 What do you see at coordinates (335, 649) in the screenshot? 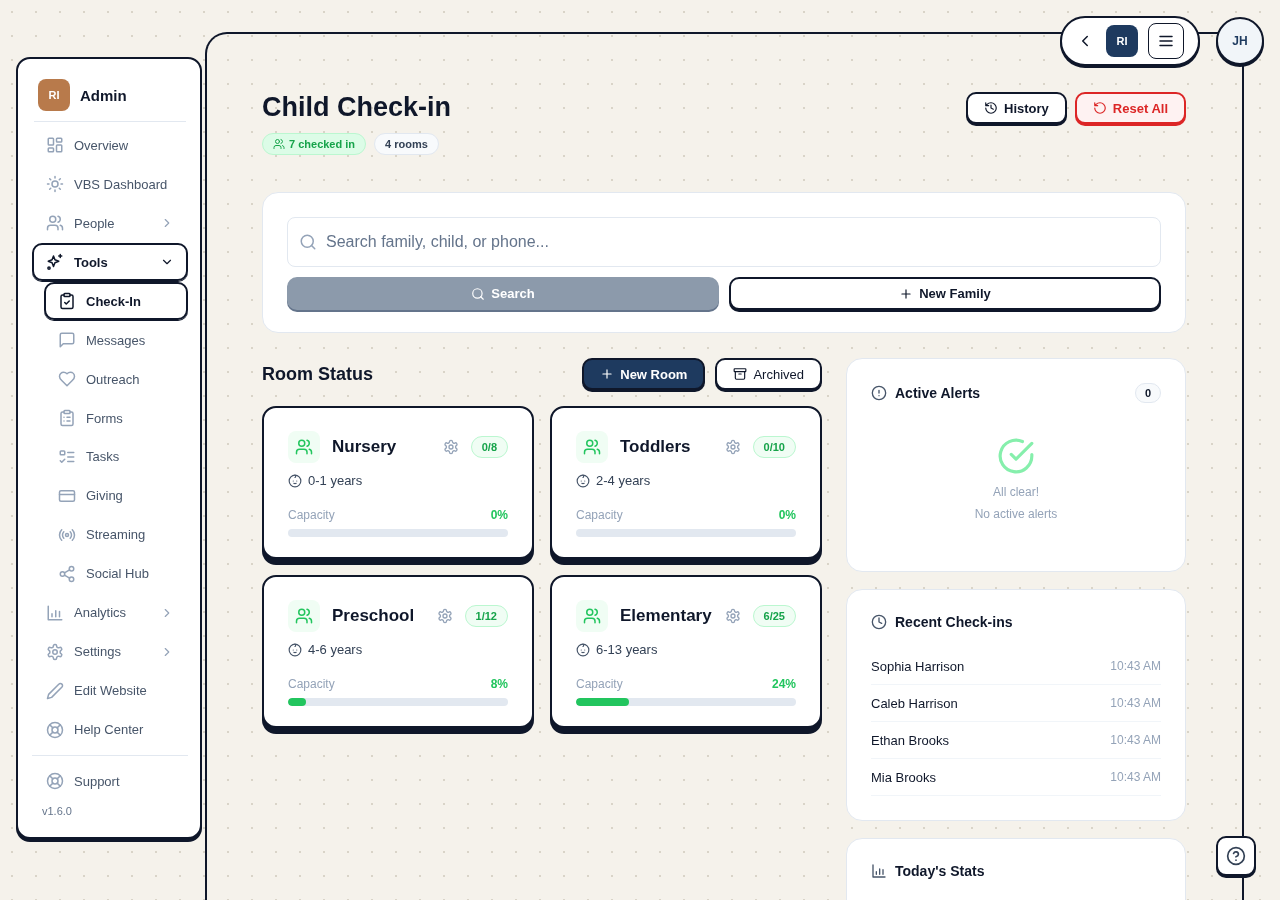
I see `age-range: 4-6 years` at bounding box center [335, 649].